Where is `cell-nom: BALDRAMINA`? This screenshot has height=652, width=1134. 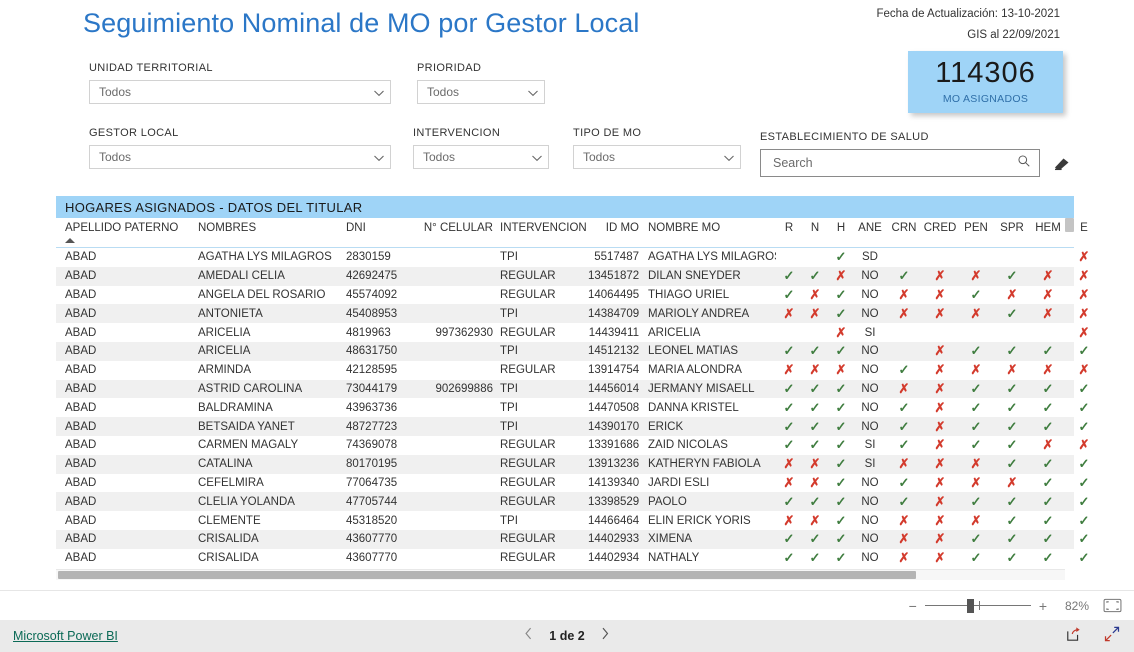 cell-nom: BALDRAMINA is located at coordinates (235, 407).